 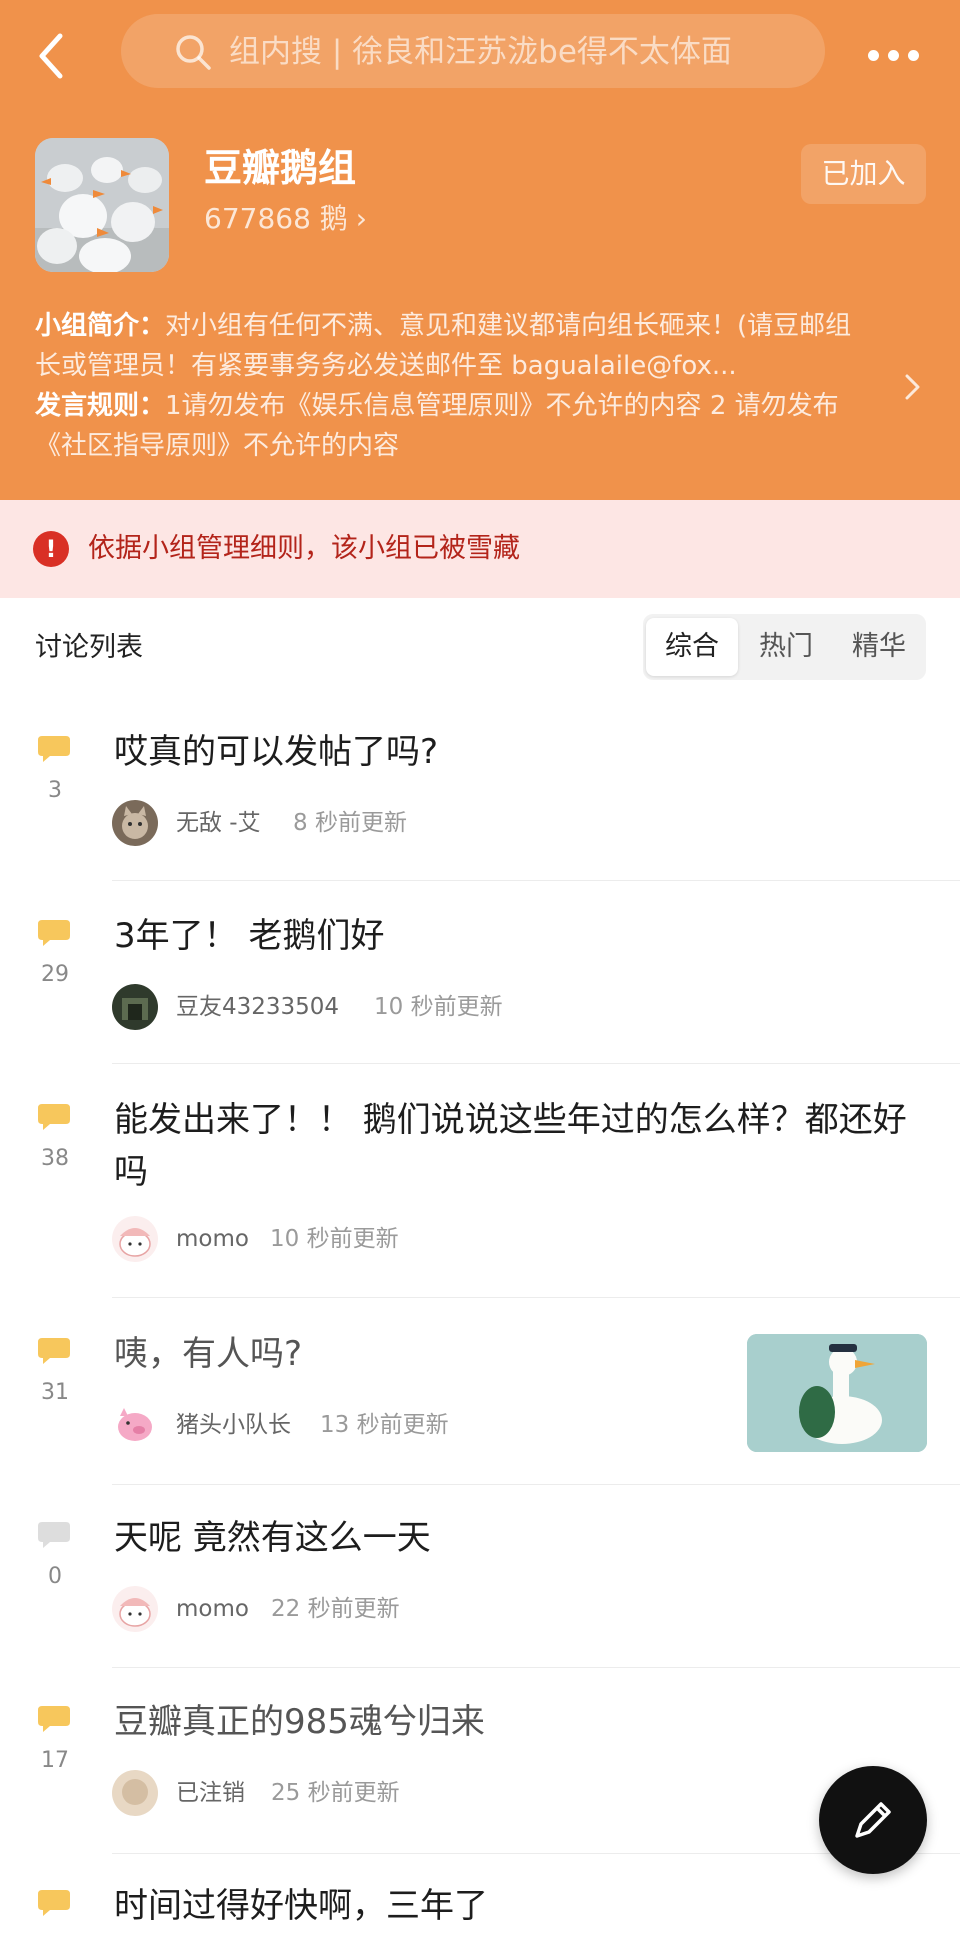 I want to click on post-time: 22 秒前更新, so click(x=335, y=1609).